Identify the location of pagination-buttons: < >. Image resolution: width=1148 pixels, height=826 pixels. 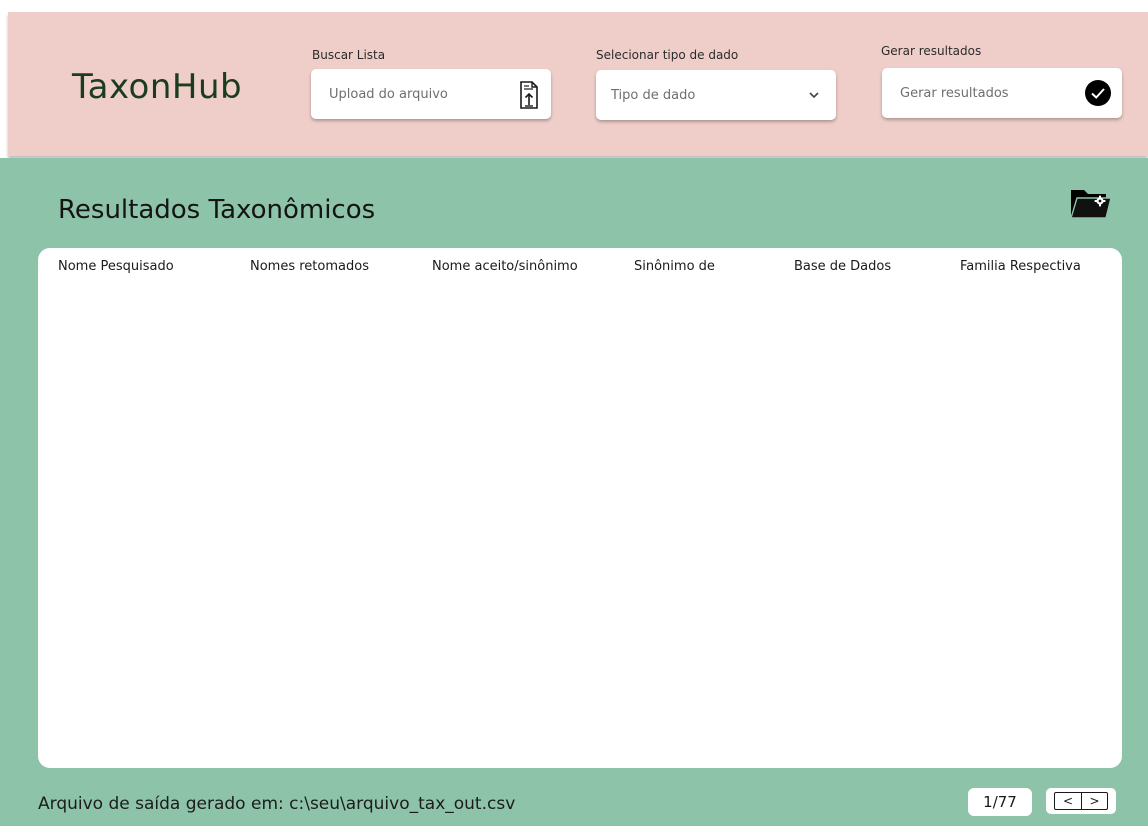
(1081, 801).